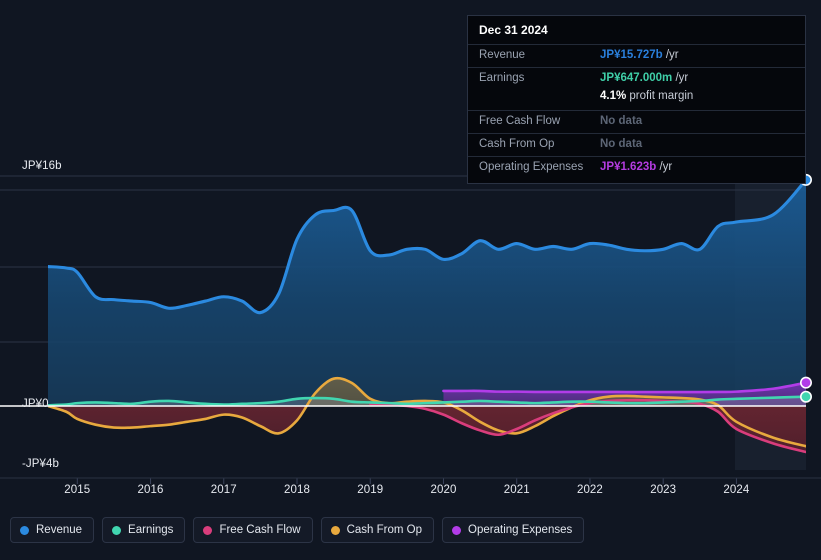 Image resolution: width=821 pixels, height=560 pixels. What do you see at coordinates (589, 490) in the screenshot?
I see `x-axis-tick-2022: 2022` at bounding box center [589, 490].